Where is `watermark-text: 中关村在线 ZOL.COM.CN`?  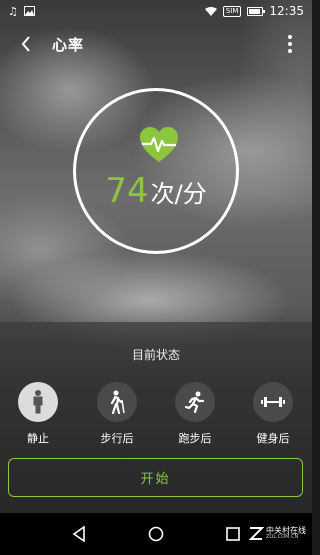 watermark-text: 中关村在线 ZOL.COM.CN is located at coordinates (286, 533).